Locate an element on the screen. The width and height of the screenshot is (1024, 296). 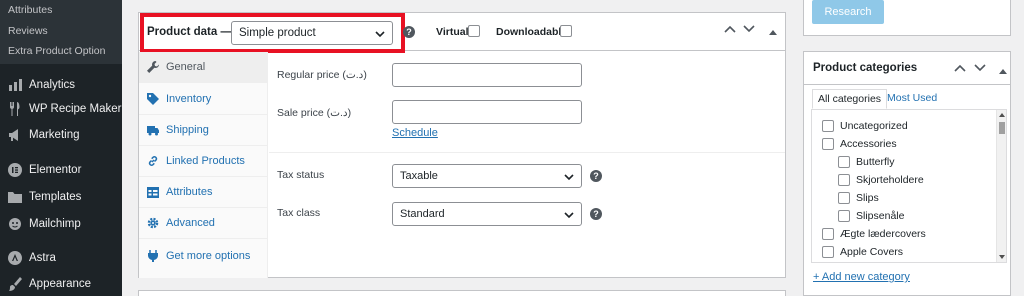
menu-label: Elementor is located at coordinates (55, 170).